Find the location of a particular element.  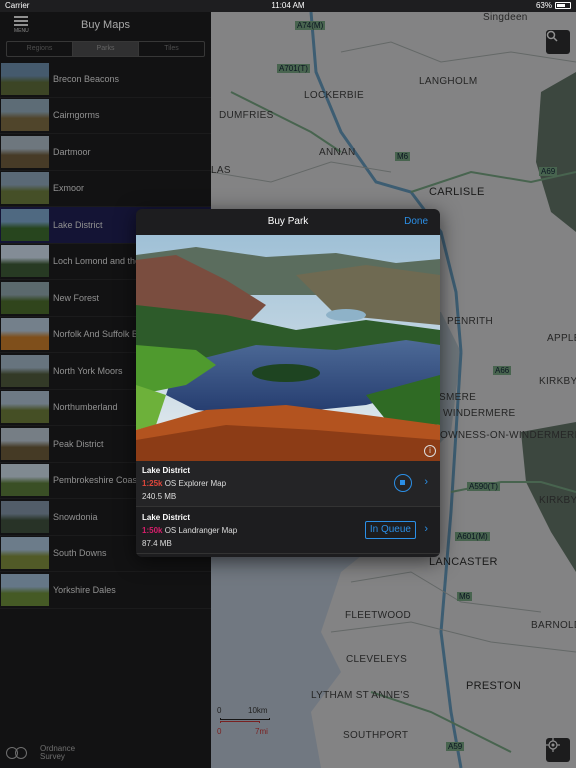

battery-percent: 63% is located at coordinates (543, 5).